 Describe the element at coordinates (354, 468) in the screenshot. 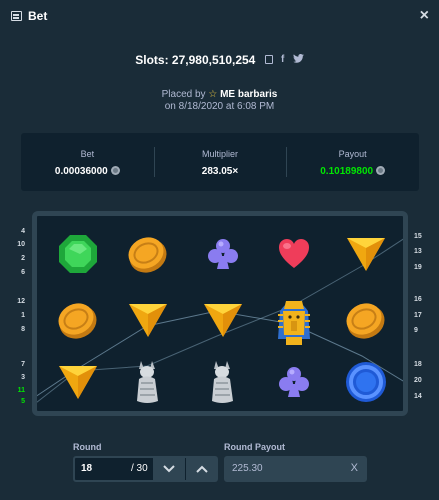

I see `clear-icon: X` at that location.